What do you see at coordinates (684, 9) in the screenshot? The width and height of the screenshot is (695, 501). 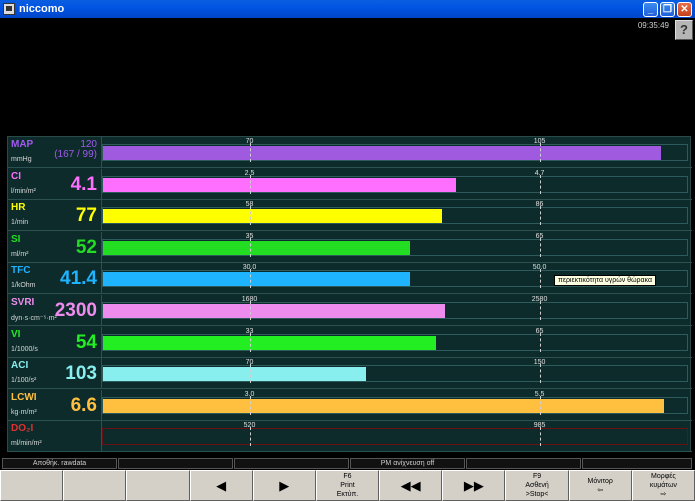 I see `close-icon: ✕` at bounding box center [684, 9].